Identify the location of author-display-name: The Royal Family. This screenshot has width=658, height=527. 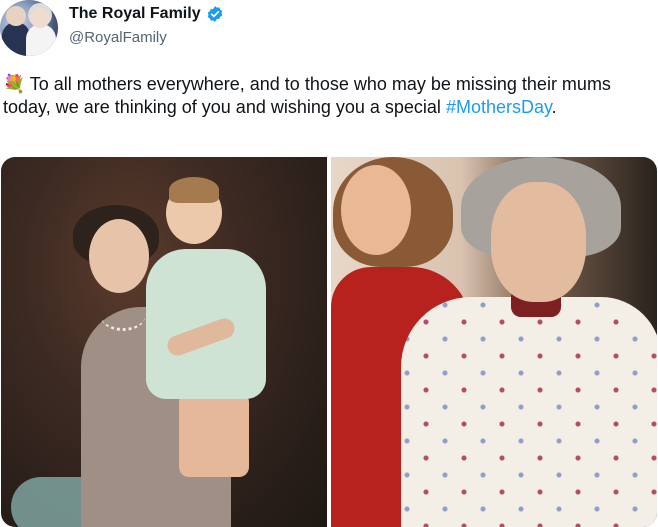
(135, 14).